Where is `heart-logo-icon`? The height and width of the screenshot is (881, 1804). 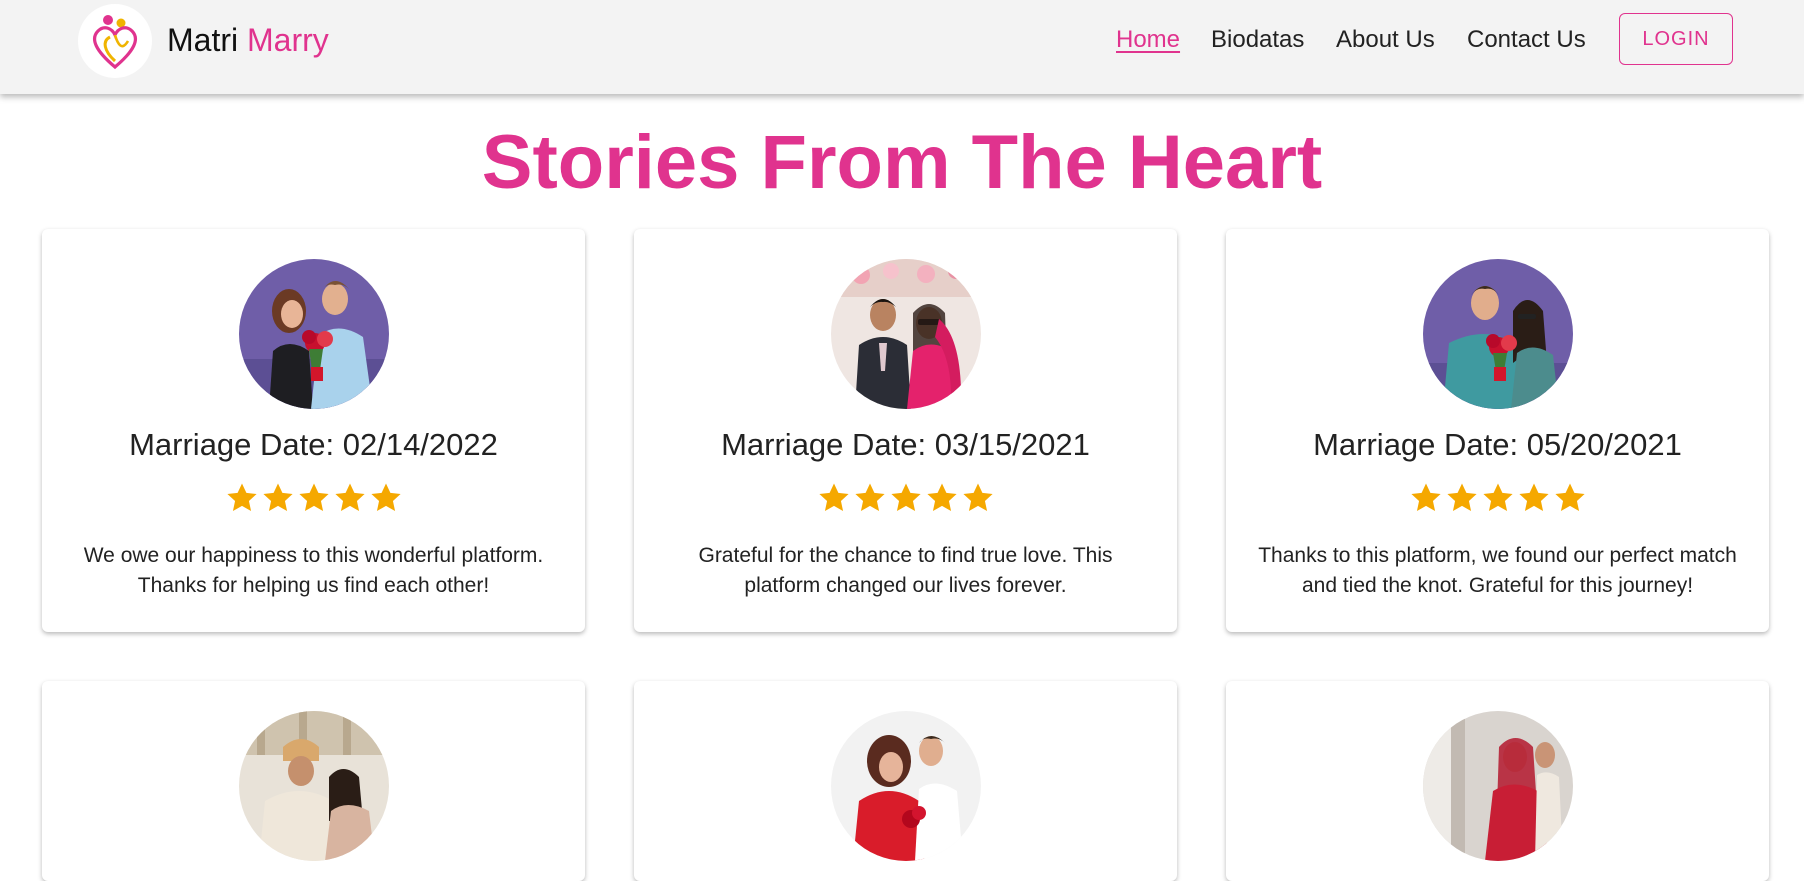
heart-logo-icon is located at coordinates (115, 42).